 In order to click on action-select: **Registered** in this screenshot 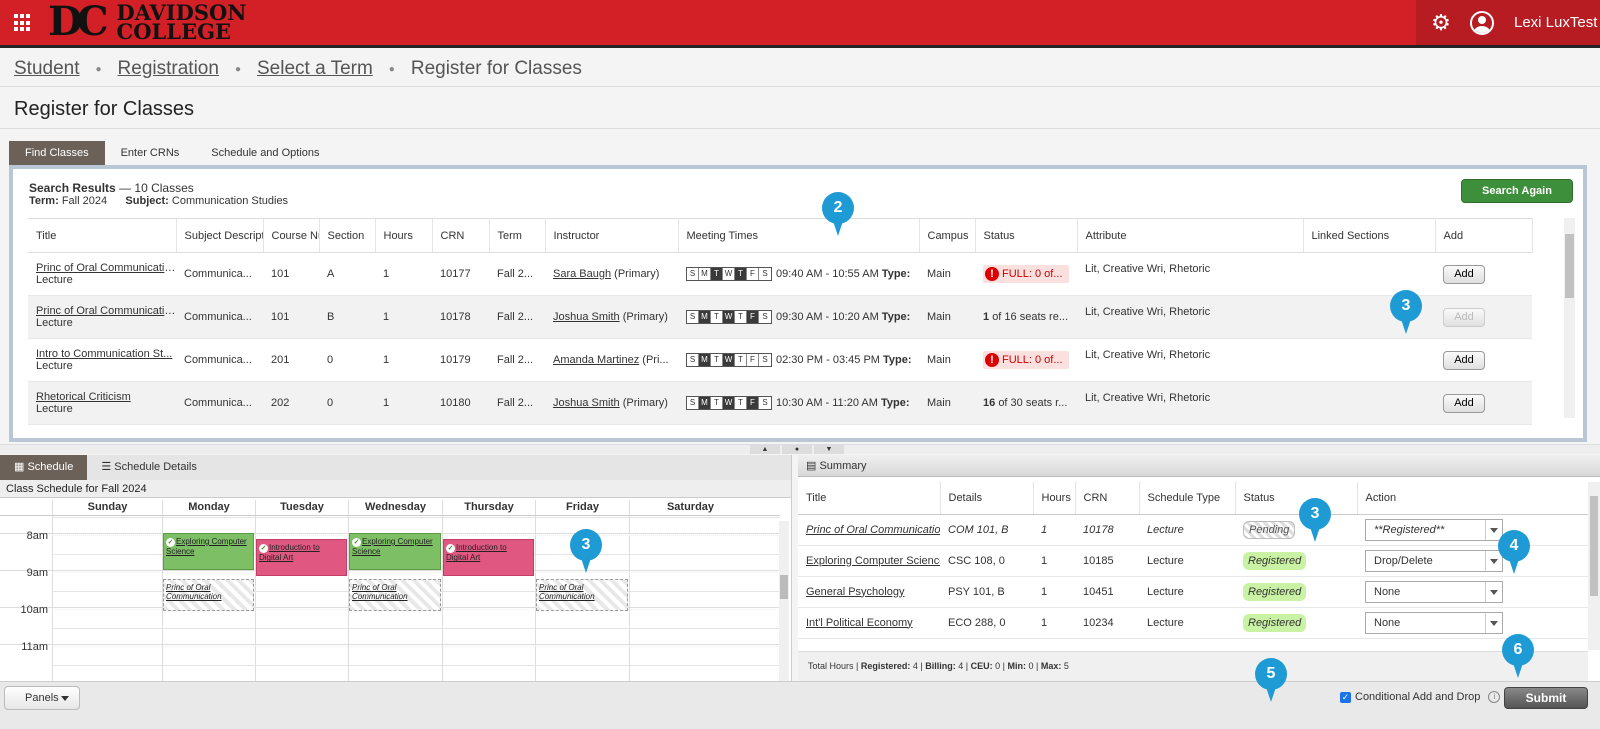, I will do `click(1434, 529)`.